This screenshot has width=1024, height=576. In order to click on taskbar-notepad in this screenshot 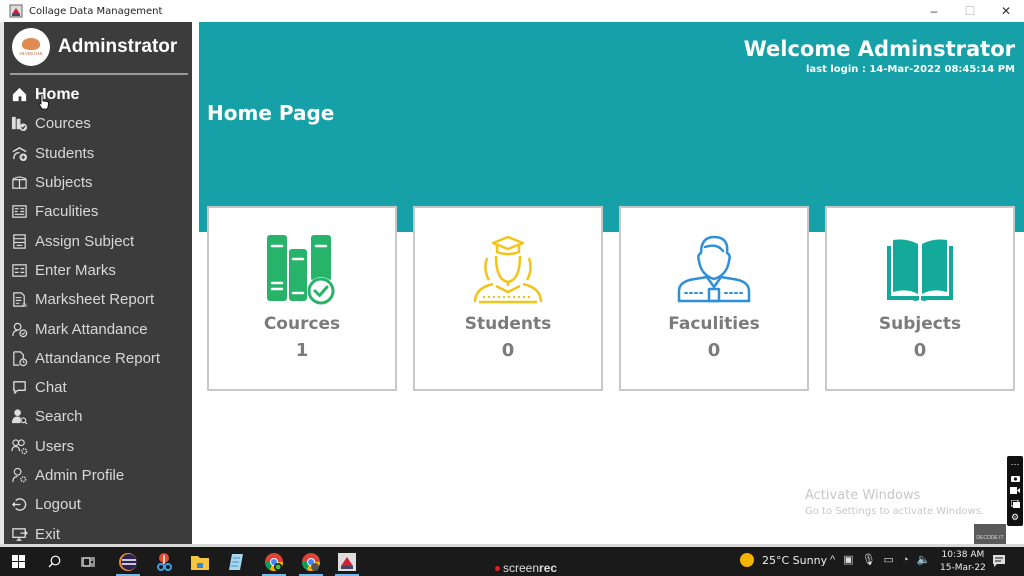, I will do `click(236, 561)`.